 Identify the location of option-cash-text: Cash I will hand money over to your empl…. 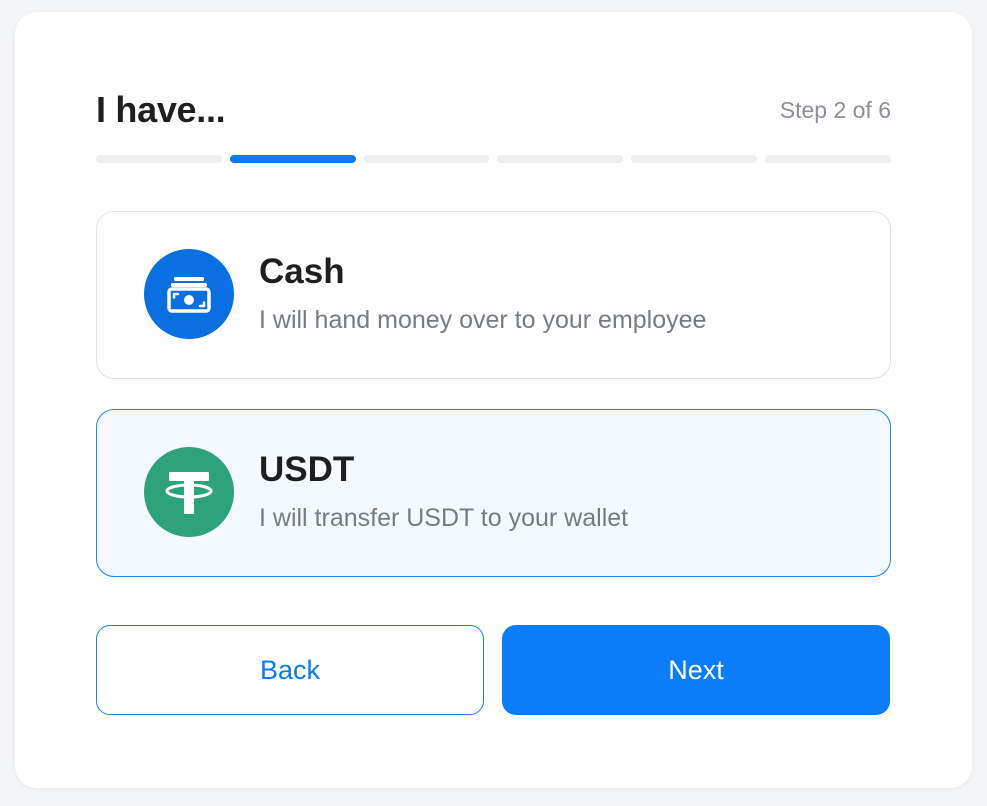
(482, 293).